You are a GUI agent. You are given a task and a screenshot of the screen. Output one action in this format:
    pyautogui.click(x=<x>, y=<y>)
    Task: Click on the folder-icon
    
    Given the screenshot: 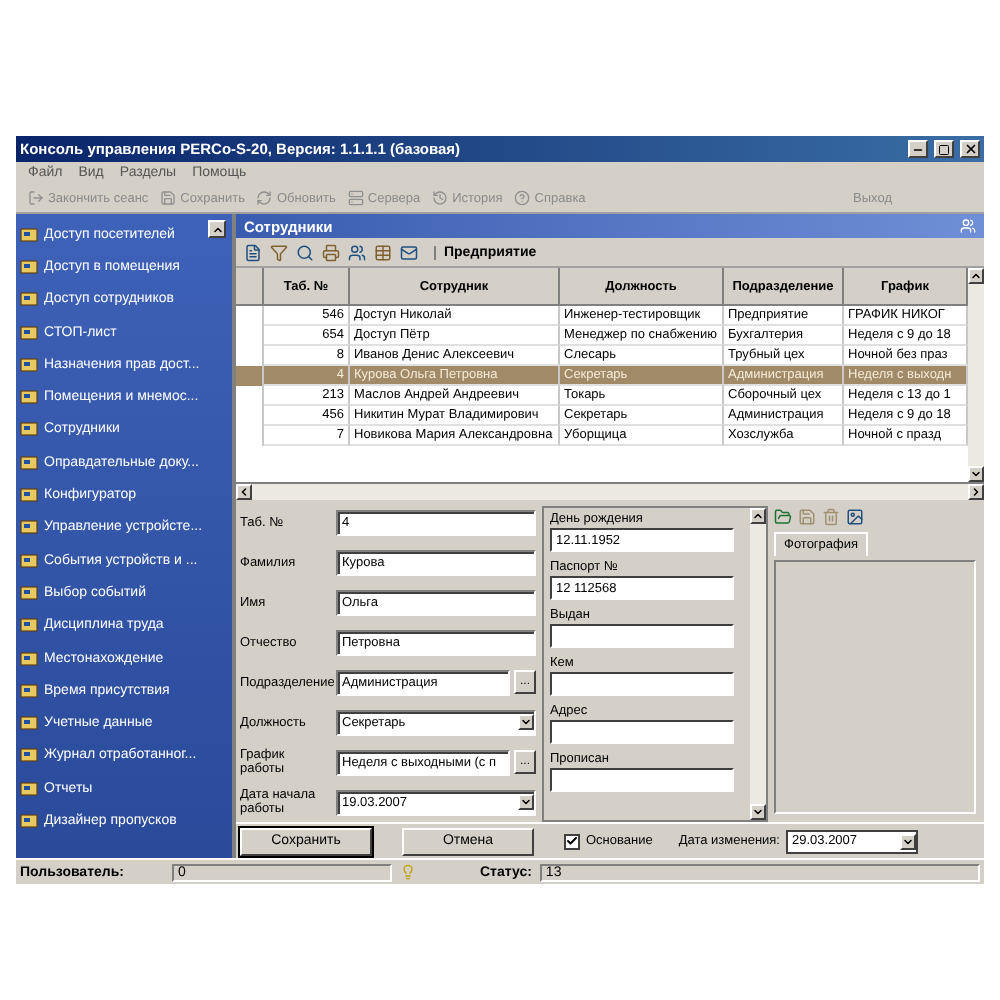 What is the action you would take?
    pyautogui.click(x=783, y=517)
    